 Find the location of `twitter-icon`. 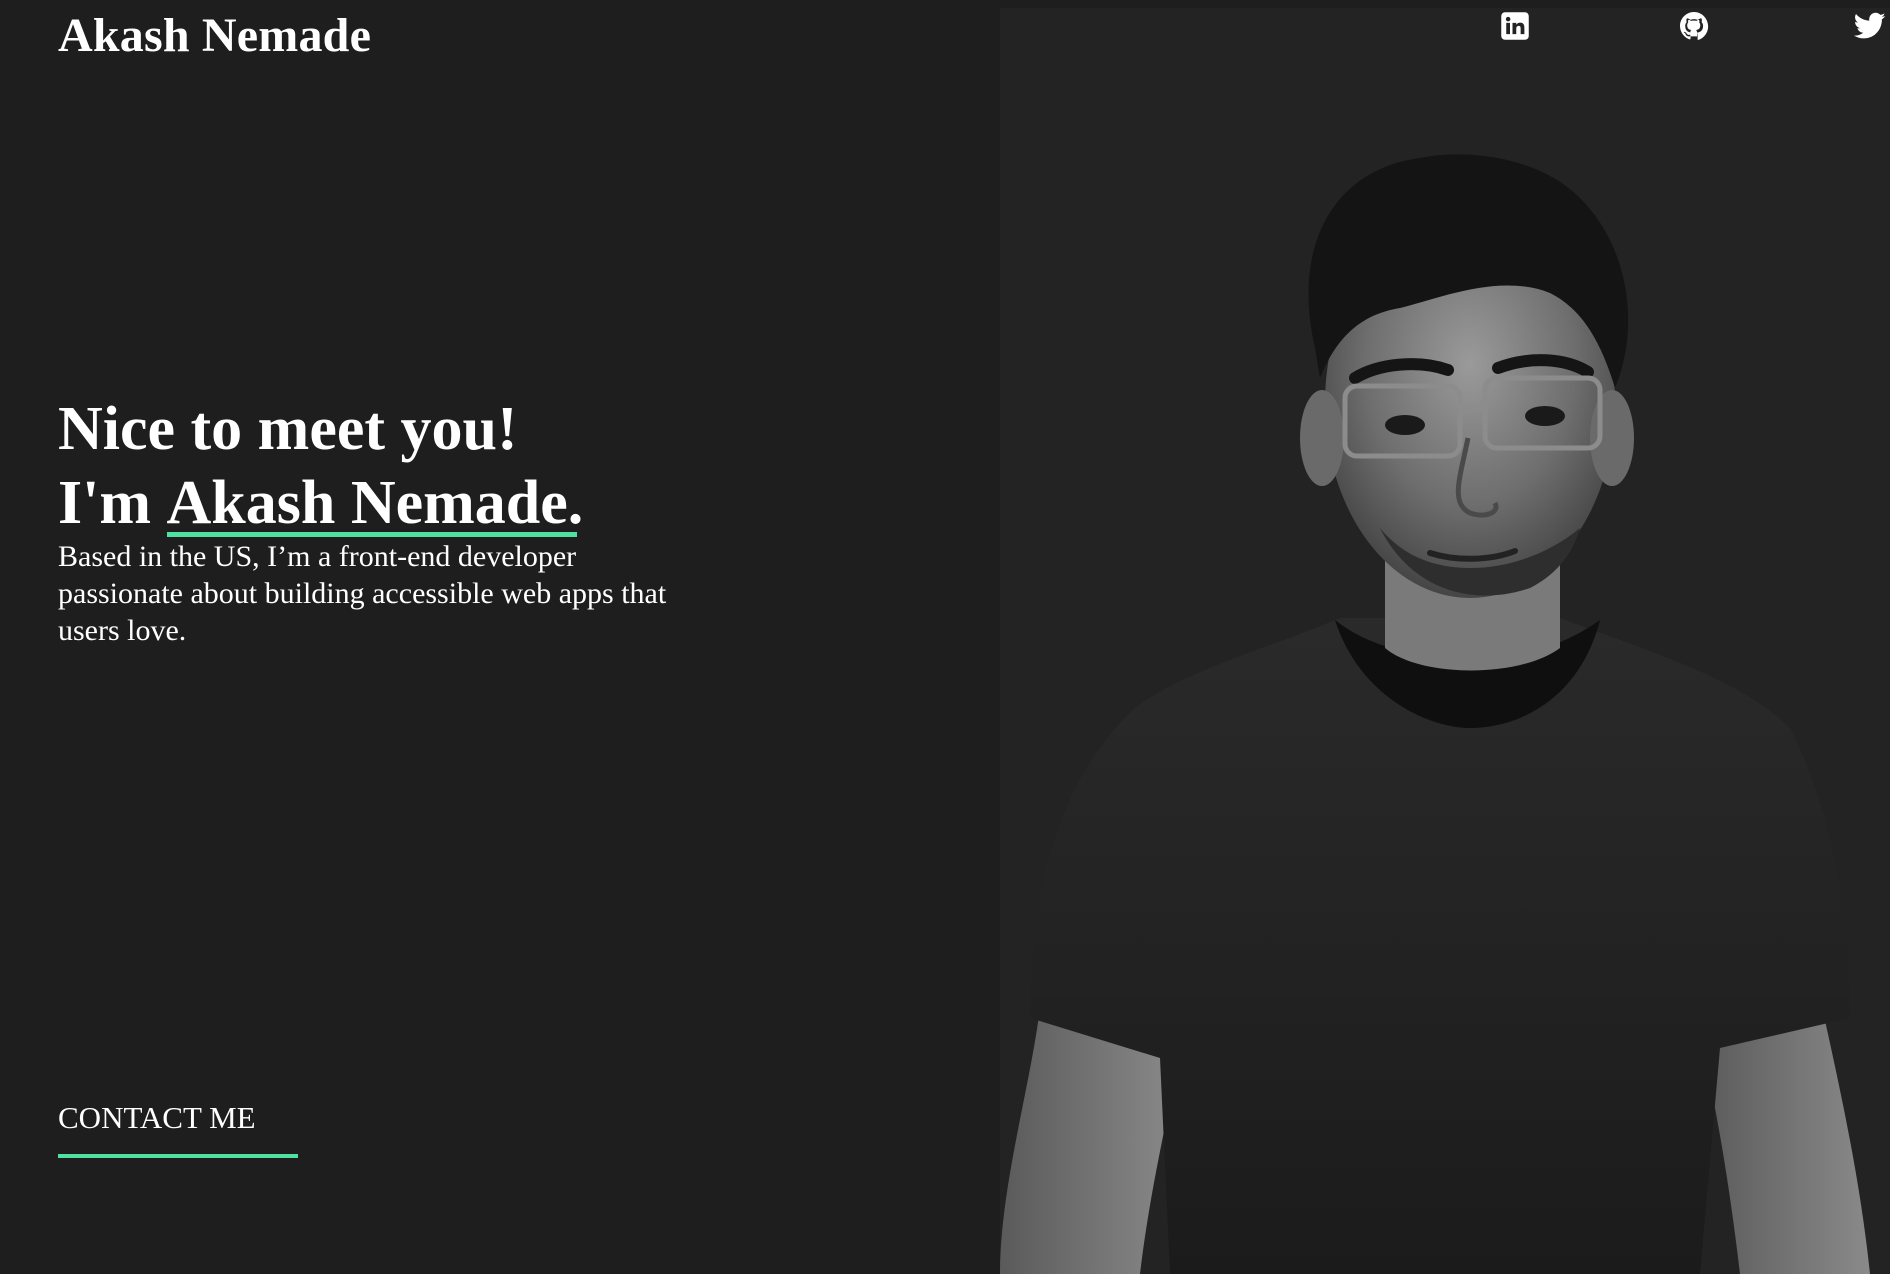

twitter-icon is located at coordinates (1870, 25).